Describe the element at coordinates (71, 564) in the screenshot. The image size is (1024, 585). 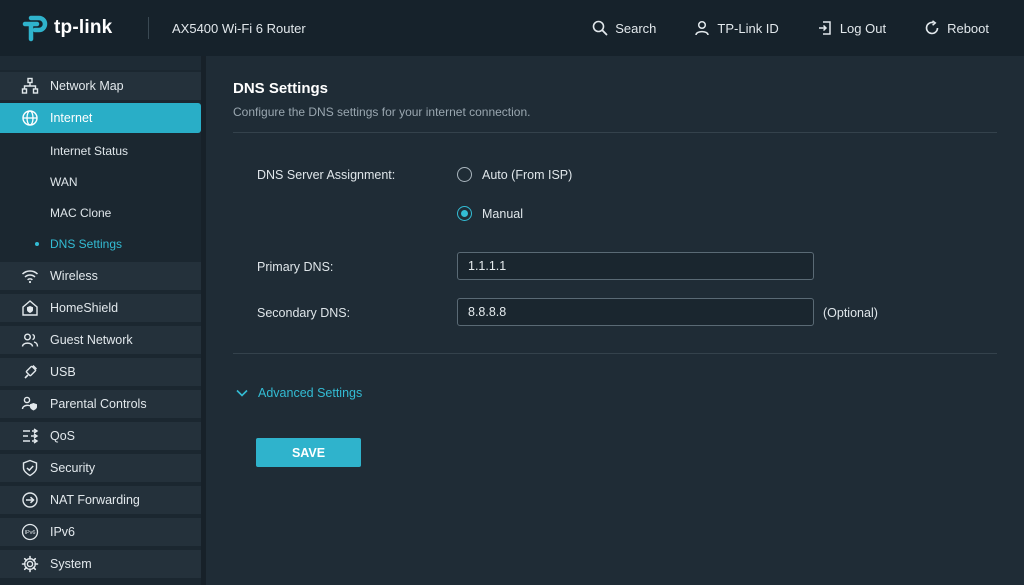
I see `sidebar-item-label: System` at that location.